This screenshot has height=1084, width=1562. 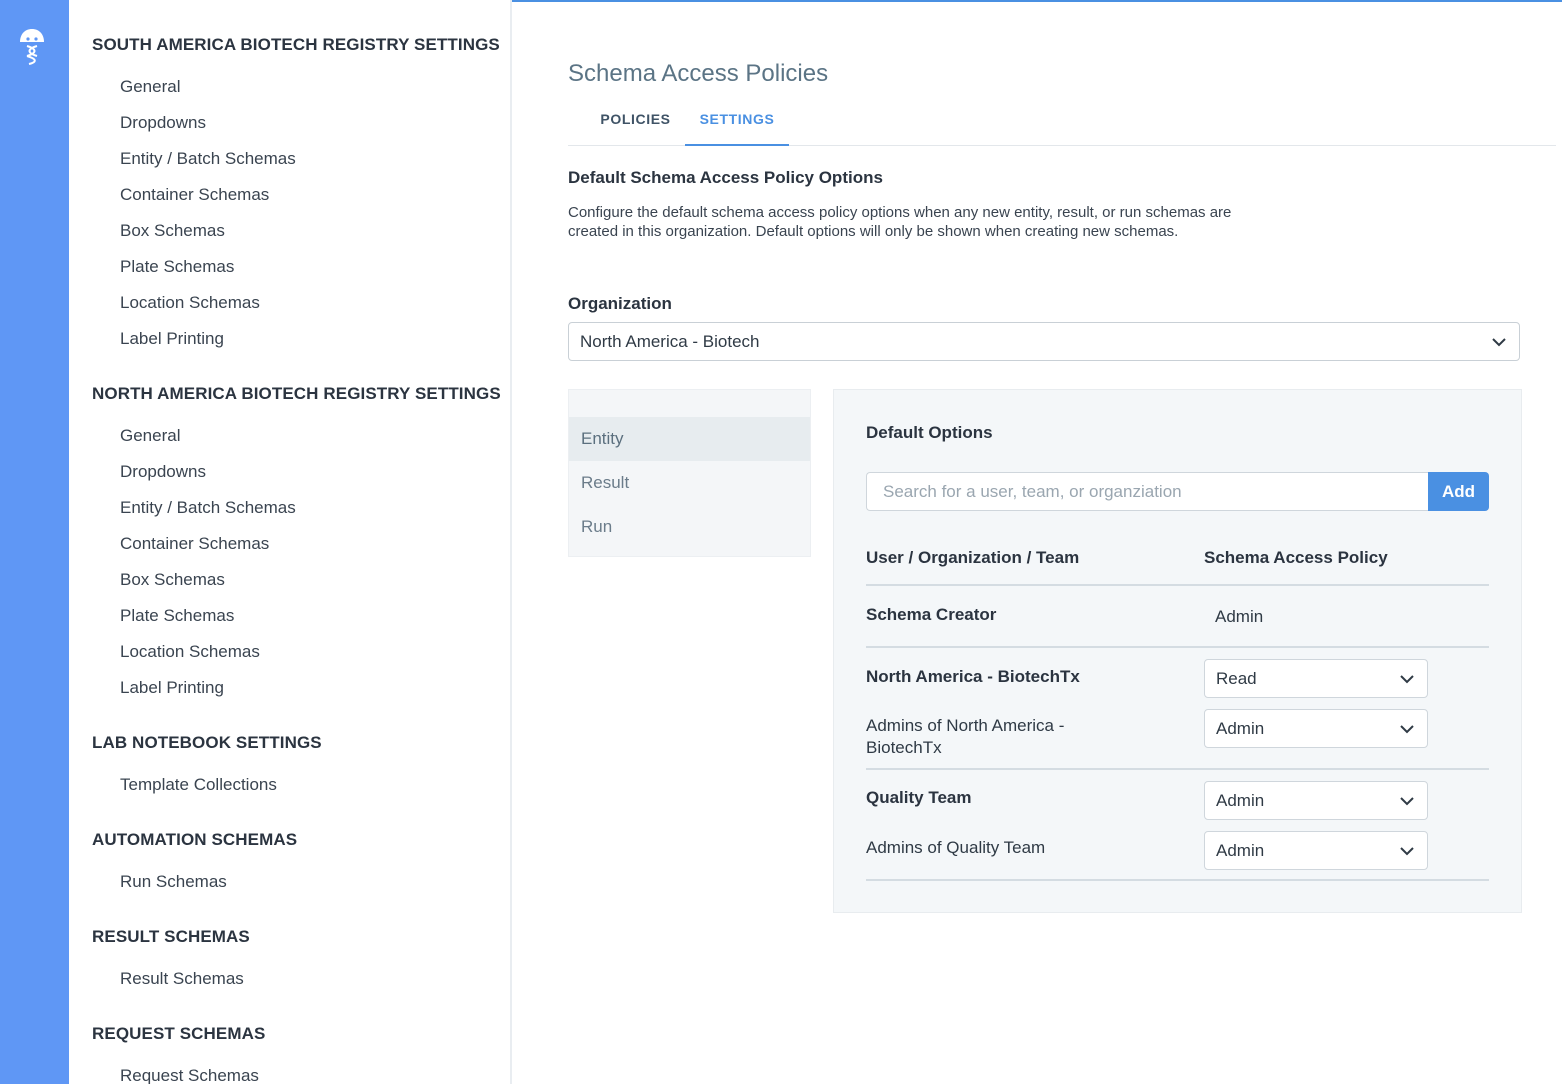 I want to click on sidebar-section-request-schemas: REQUEST SCHEMAS Request Schemas, so click(x=178, y=1053).